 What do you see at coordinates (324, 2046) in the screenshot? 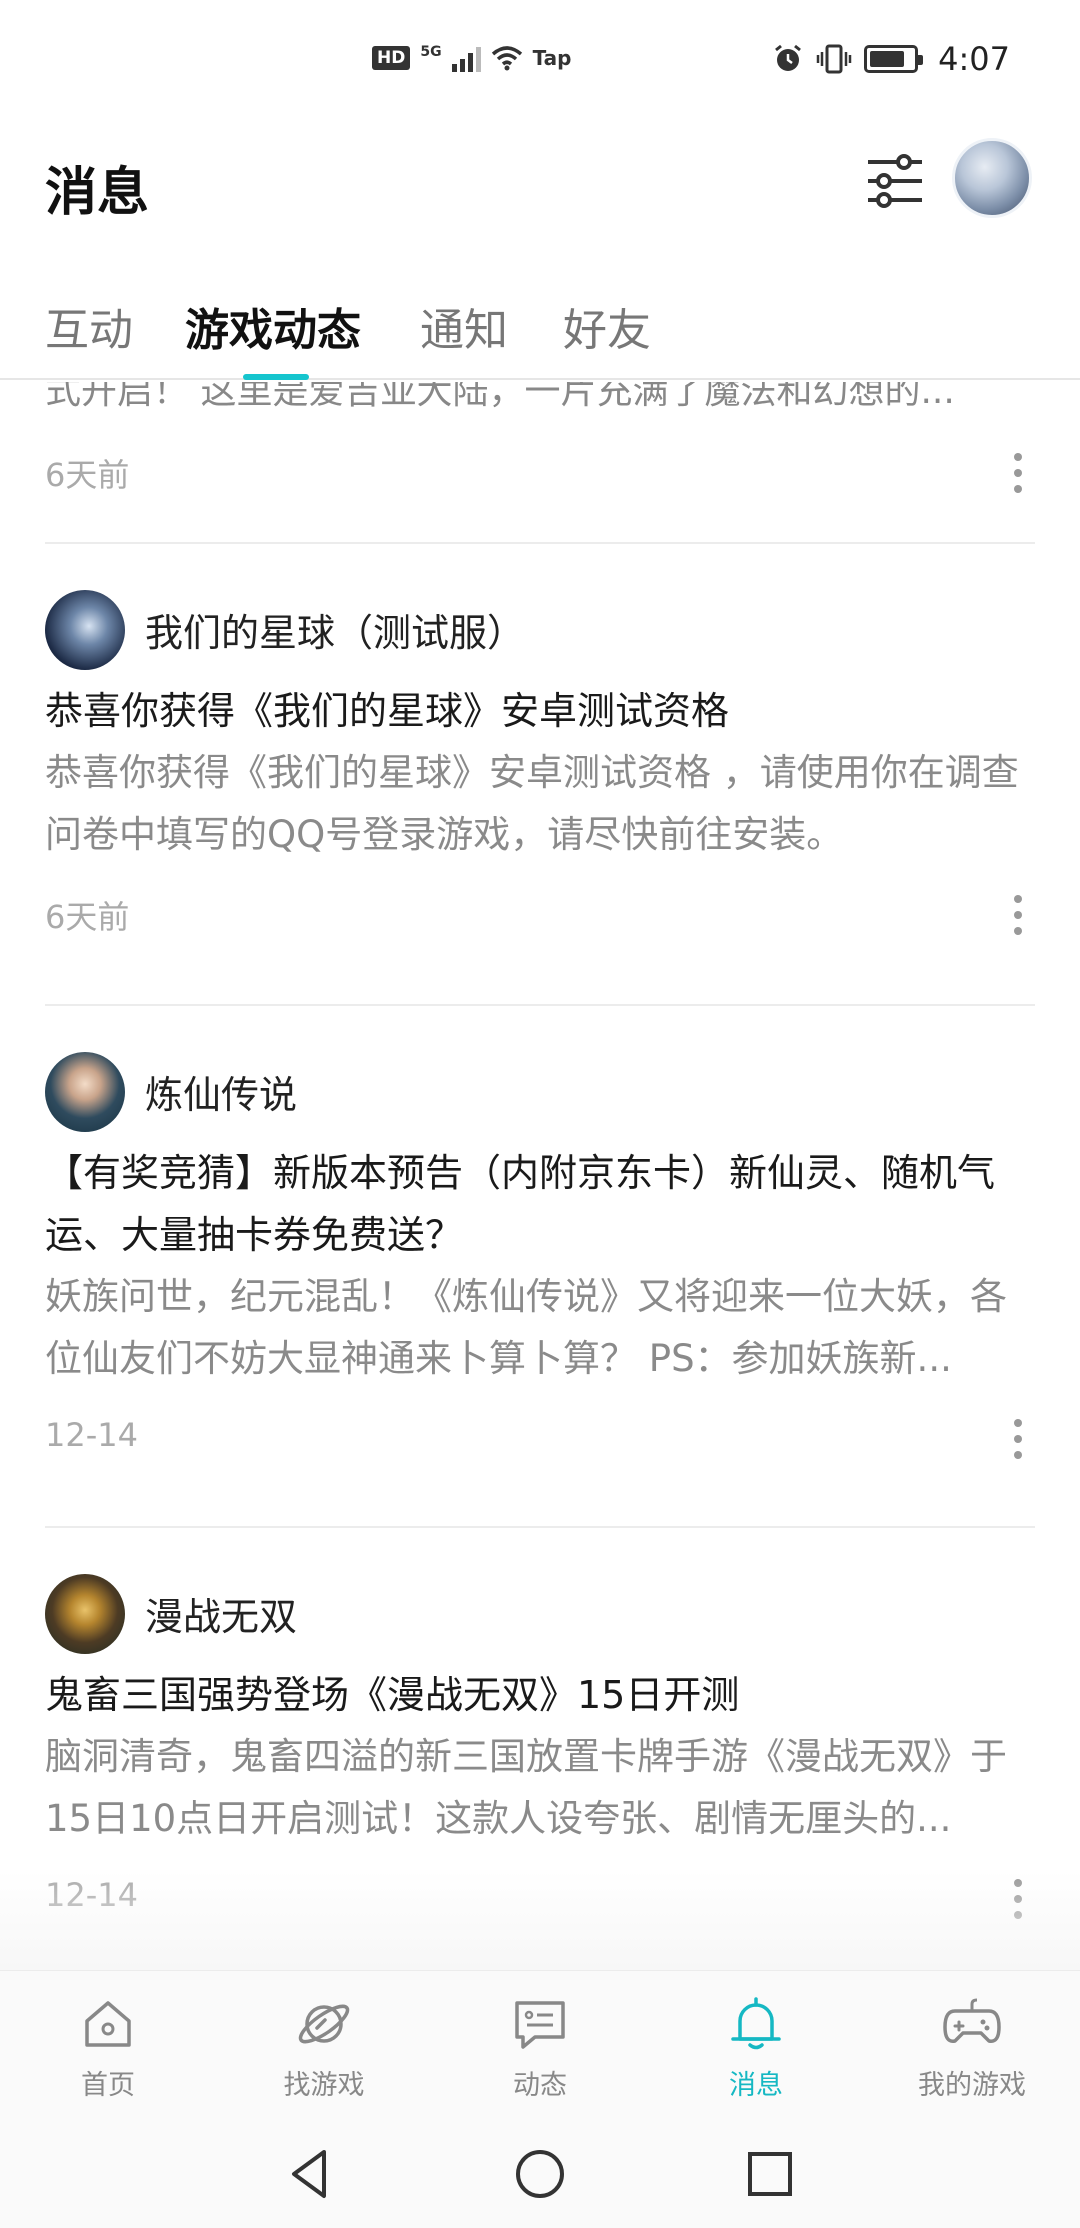
I see `nav-discover: 找游戏` at bounding box center [324, 2046].